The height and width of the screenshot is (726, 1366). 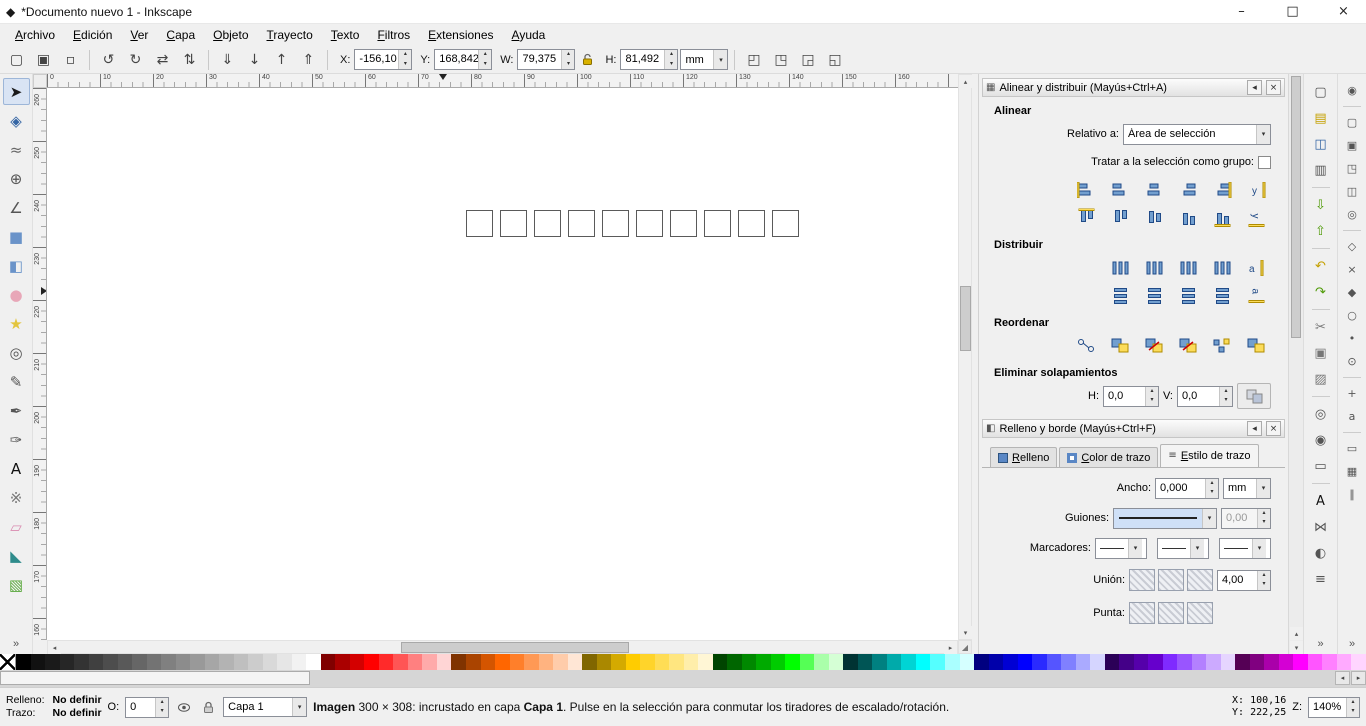 What do you see at coordinates (1296, 207) in the screenshot?
I see `dock-scroll-thumb` at bounding box center [1296, 207].